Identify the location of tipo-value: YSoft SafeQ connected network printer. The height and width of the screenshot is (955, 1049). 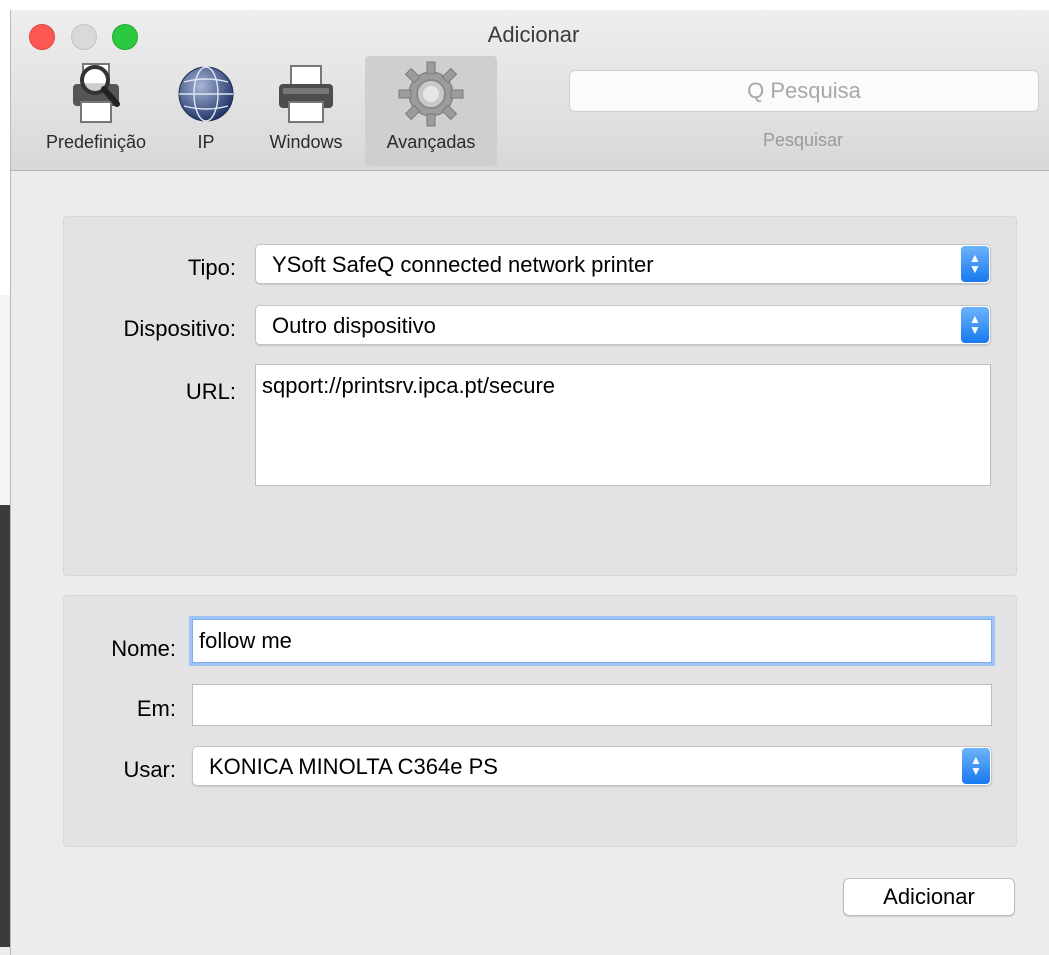
(463, 264).